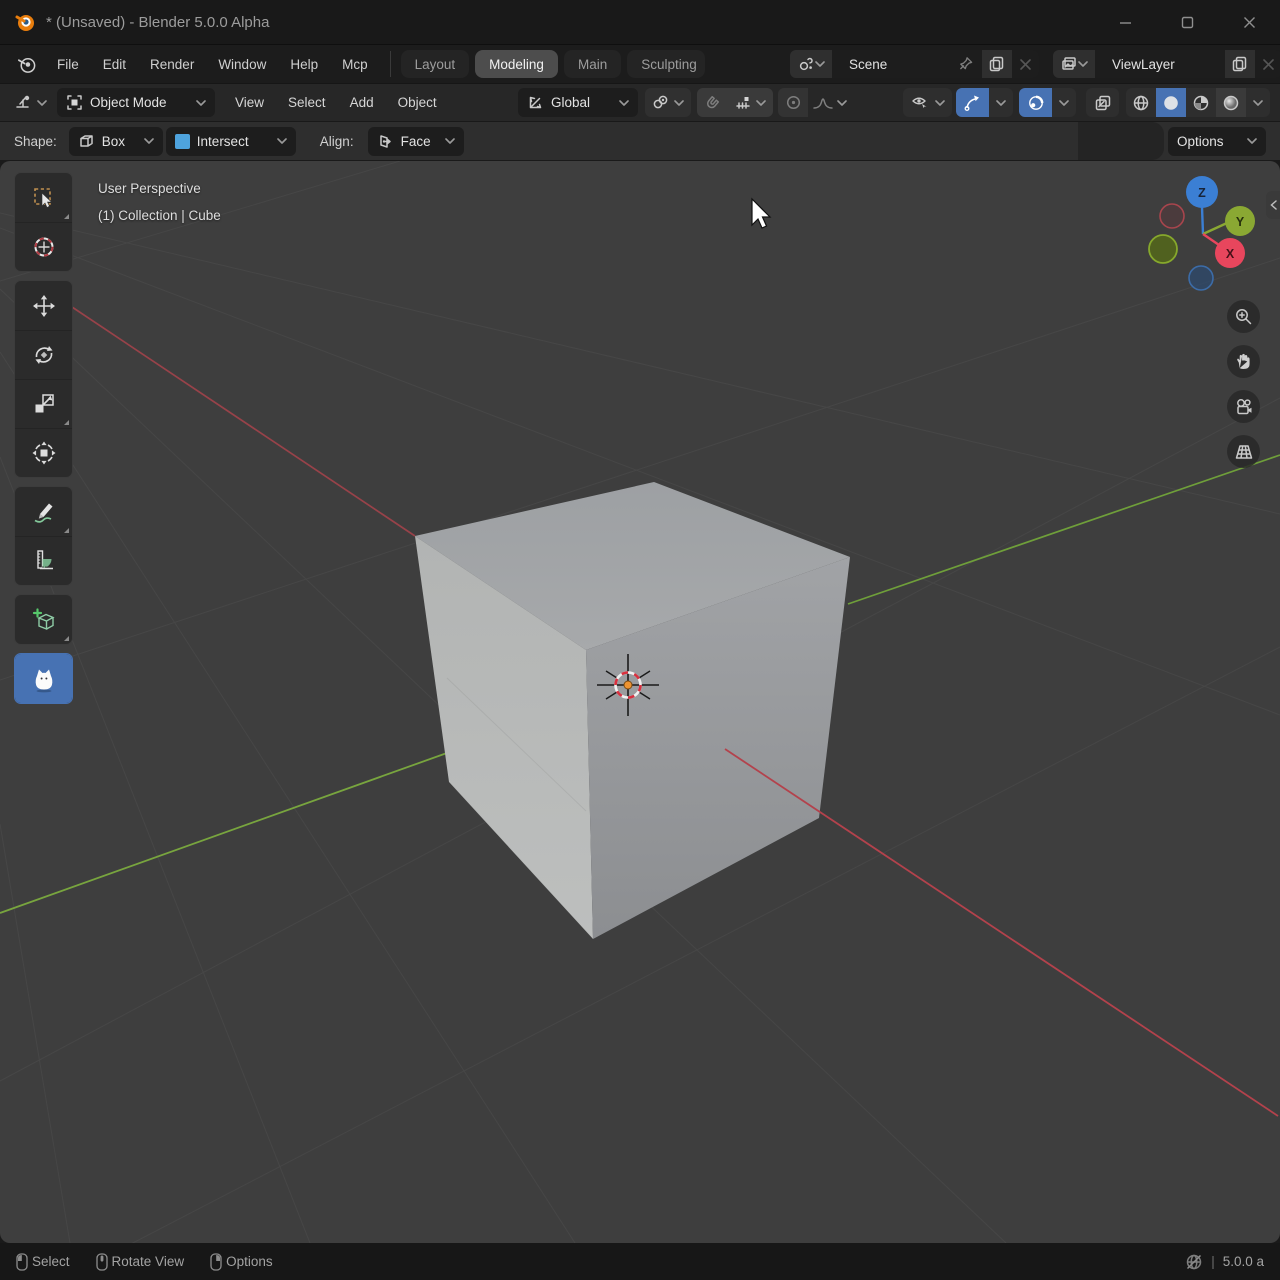  What do you see at coordinates (592, 64) in the screenshot?
I see `workspace-tab-main: Main` at bounding box center [592, 64].